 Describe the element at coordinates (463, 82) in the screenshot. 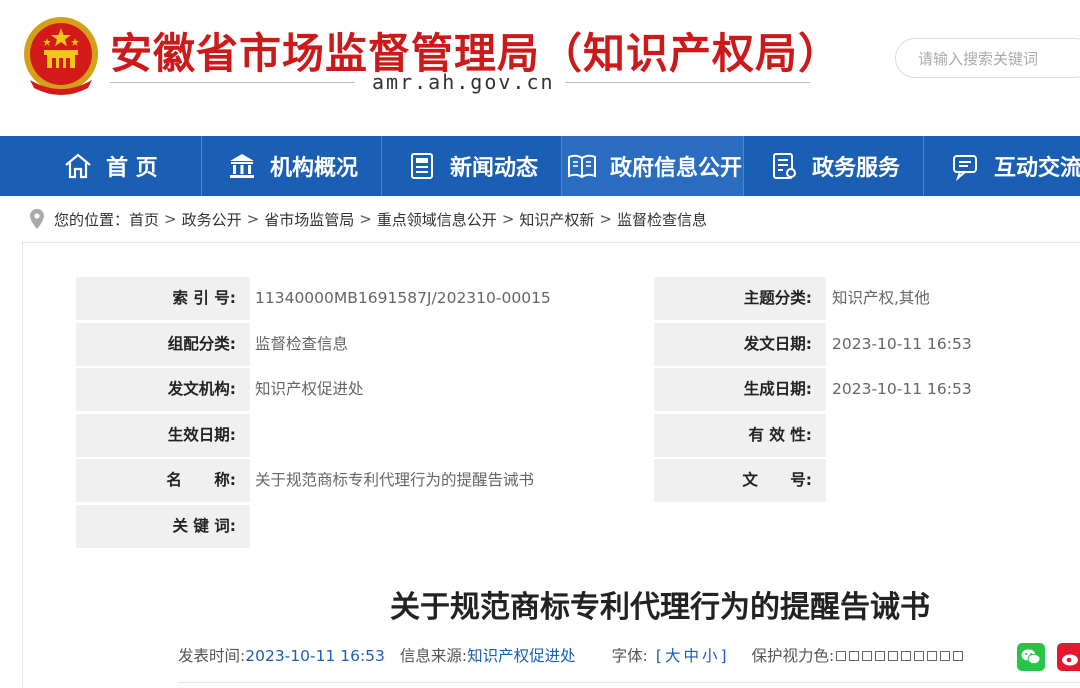

I see `site-domain: amr.ah.gov.cn` at that location.